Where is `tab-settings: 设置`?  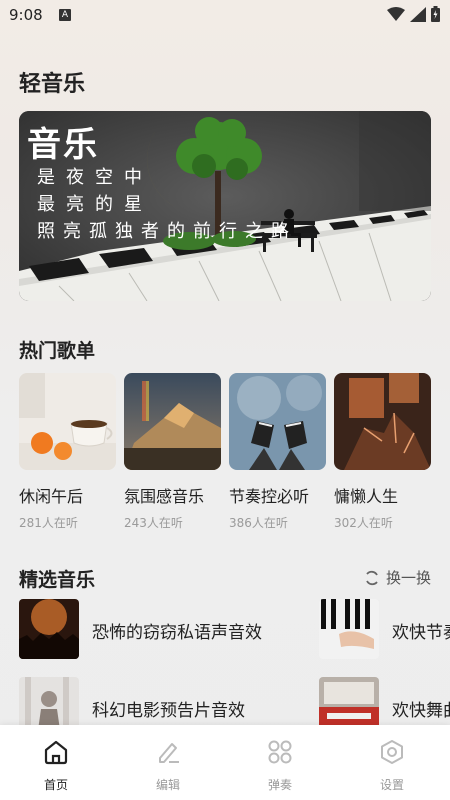
tab-settings: 设置 is located at coordinates (392, 762).